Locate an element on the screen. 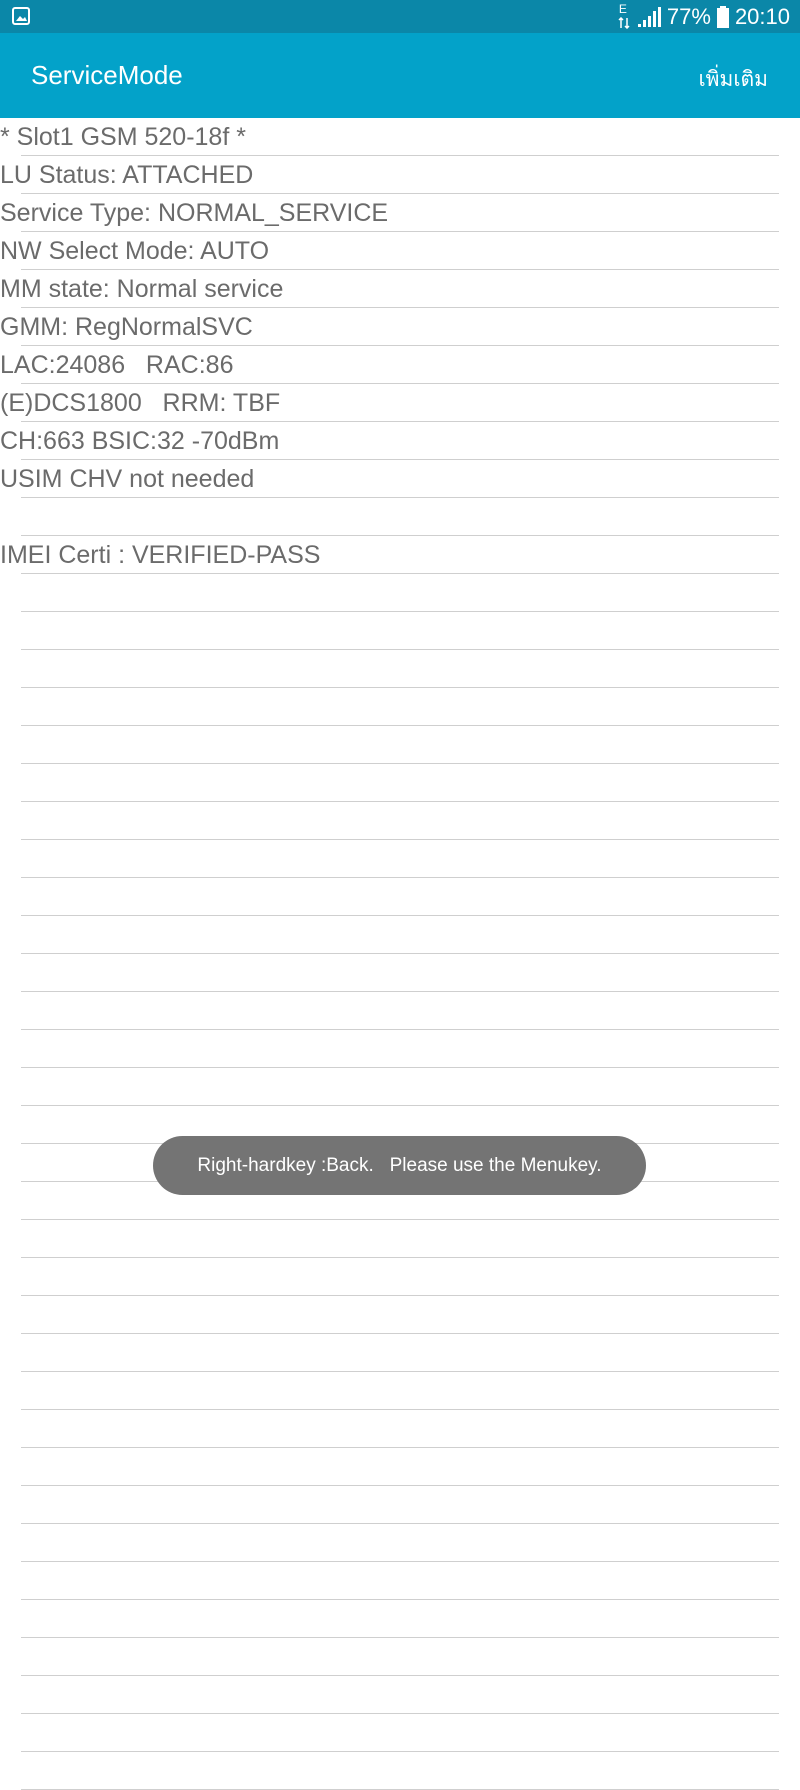  more-button: เพิ่มเติม is located at coordinates (733, 79).